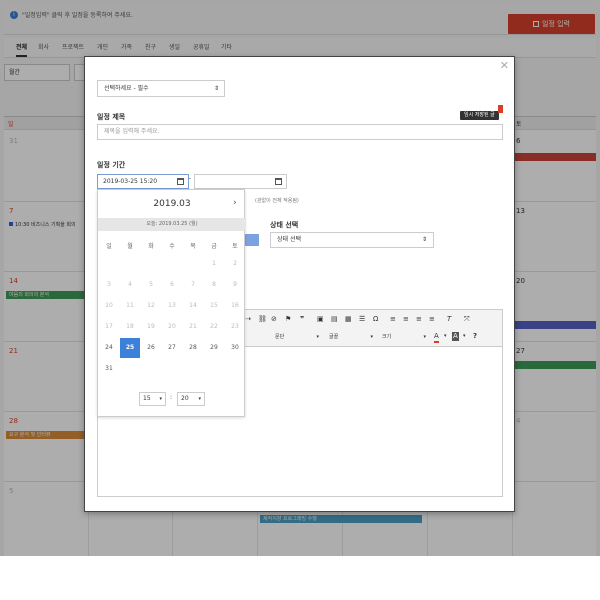 The width and height of the screenshot is (600, 600). What do you see at coordinates (274, 319) in the screenshot?
I see `unlink-icon: ⊘` at bounding box center [274, 319].